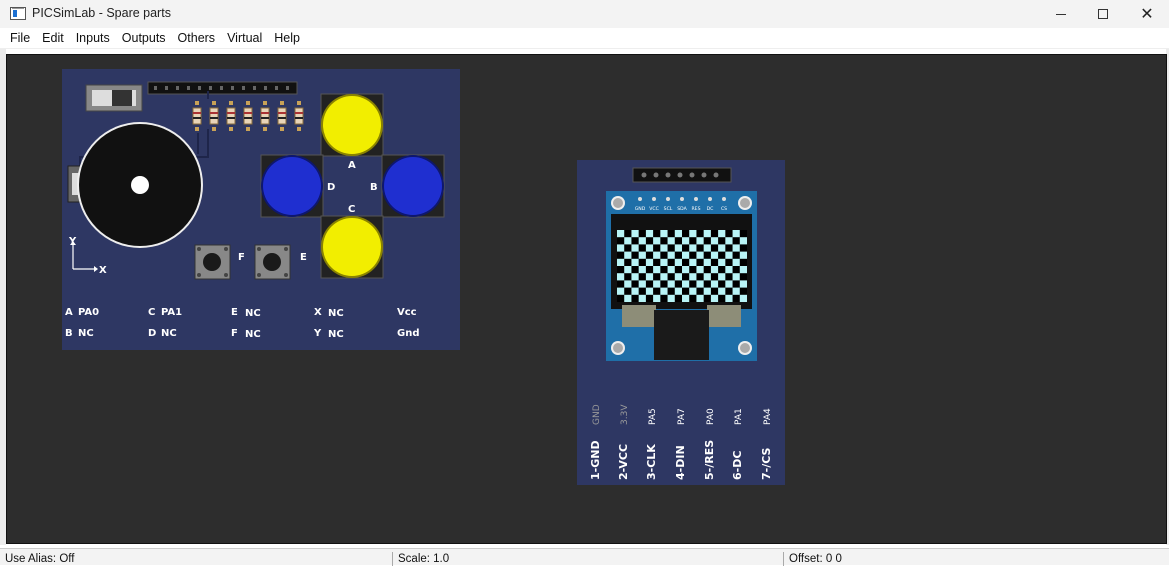 This screenshot has width=1169, height=566. Describe the element at coordinates (318, 312) in the screenshot. I see `pin-map-key: X` at that location.